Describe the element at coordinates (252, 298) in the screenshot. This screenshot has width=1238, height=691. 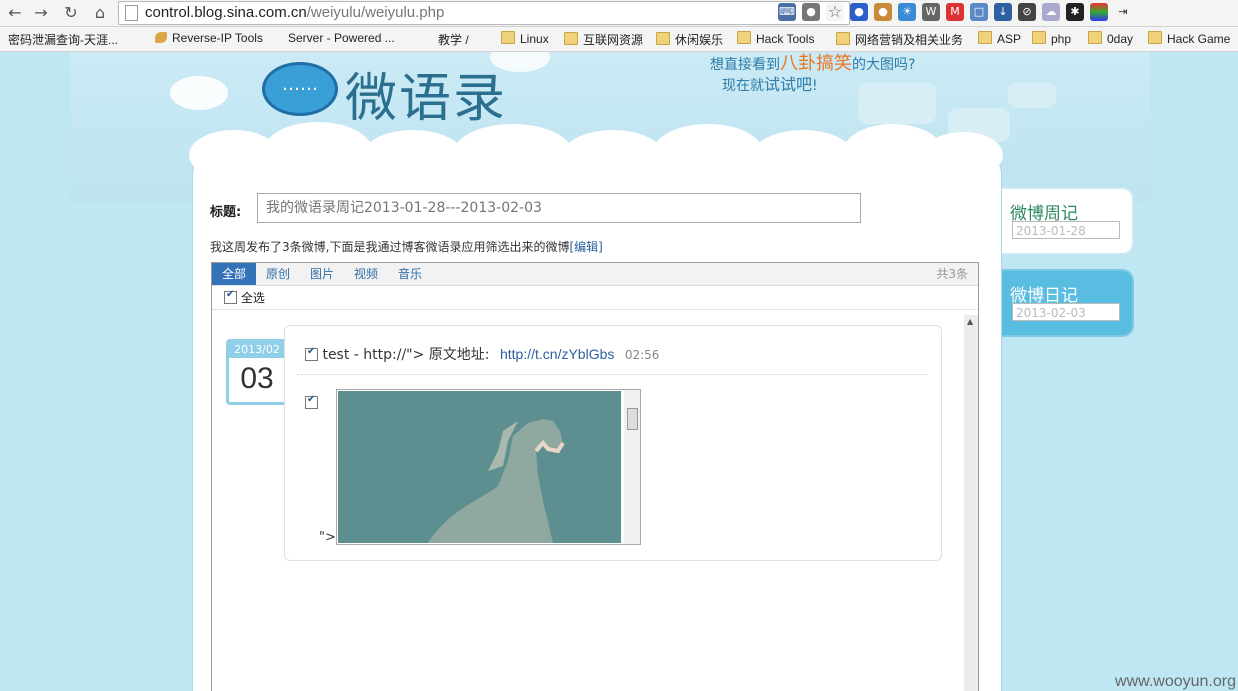
I see `select-all-label: 全选` at that location.